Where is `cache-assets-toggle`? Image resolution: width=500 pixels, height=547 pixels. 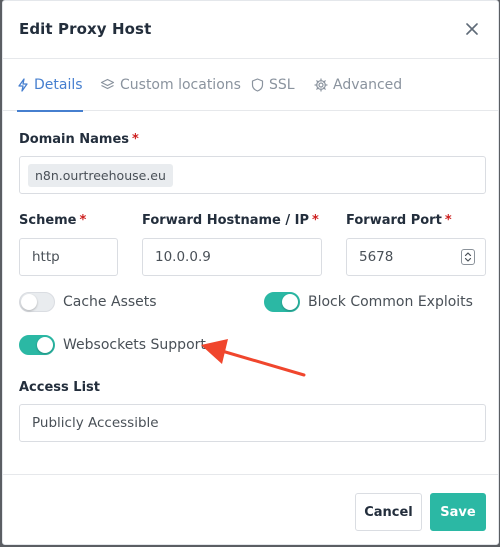
cache-assets-toggle is located at coordinates (37, 302).